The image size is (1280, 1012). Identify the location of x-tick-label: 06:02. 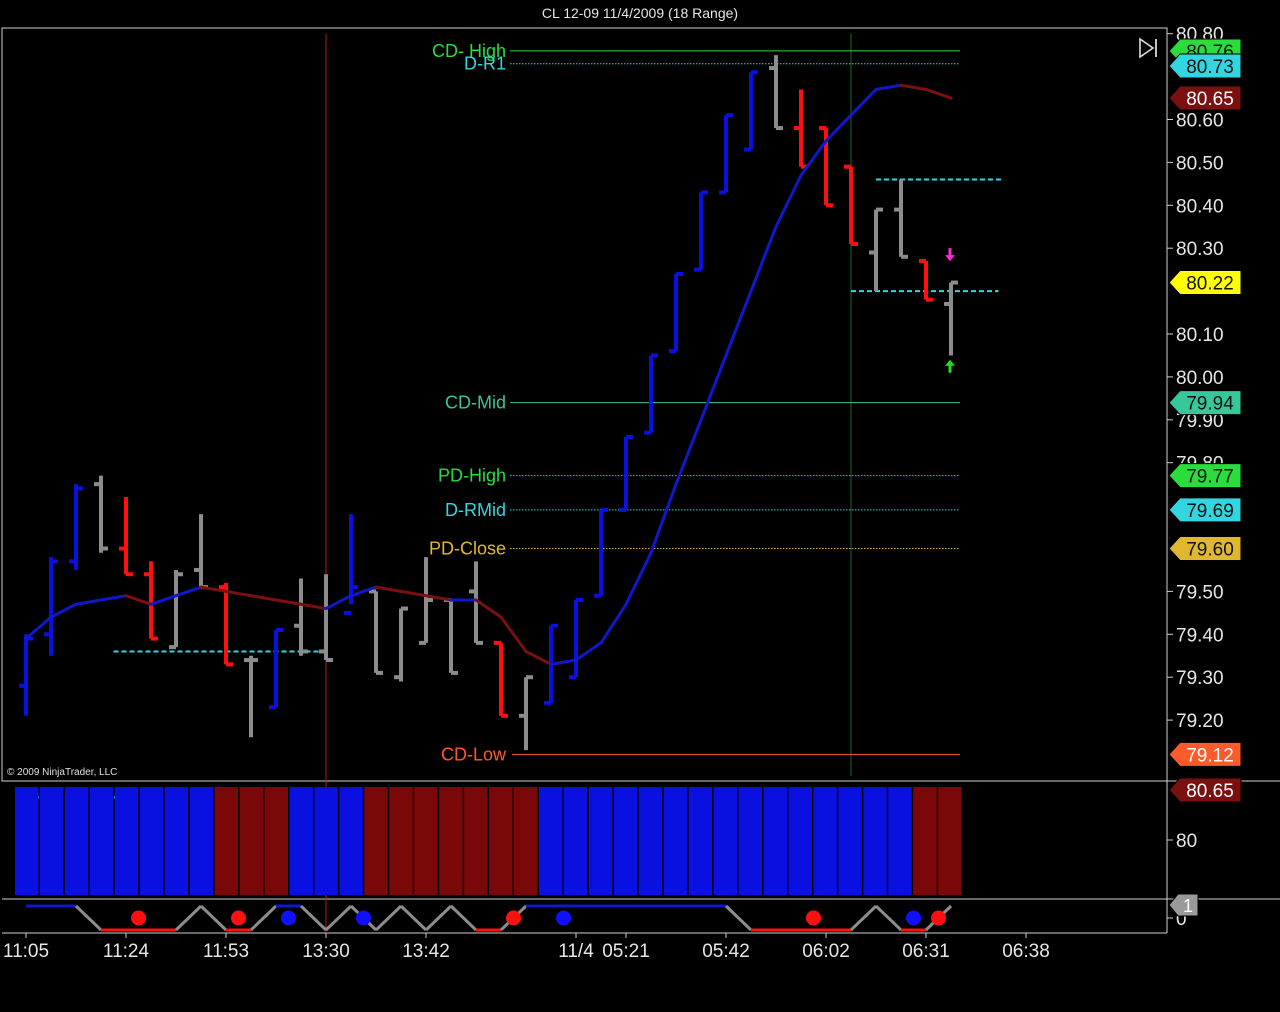
(826, 951).